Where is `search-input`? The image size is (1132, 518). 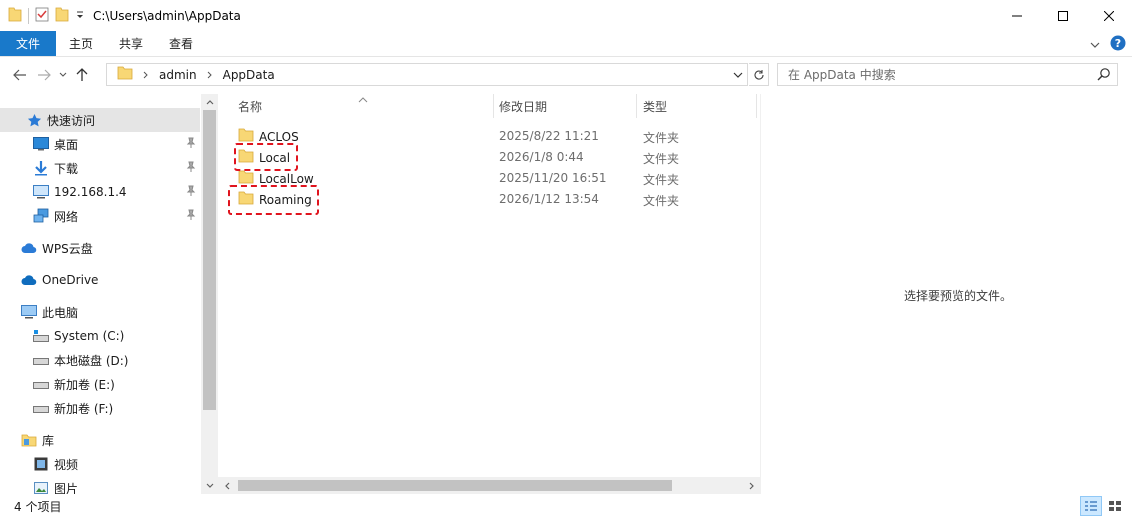 search-input is located at coordinates (938, 74).